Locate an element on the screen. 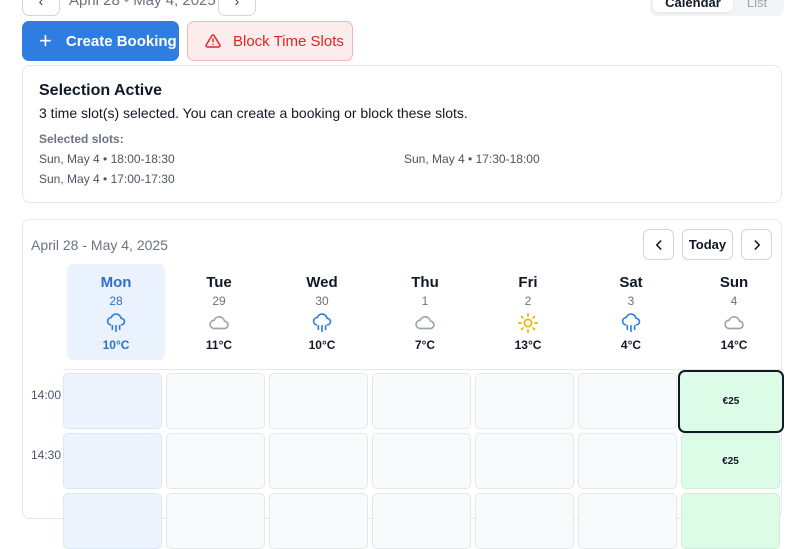  day-header-wed: Wed 30 10°C is located at coordinates (322, 312).